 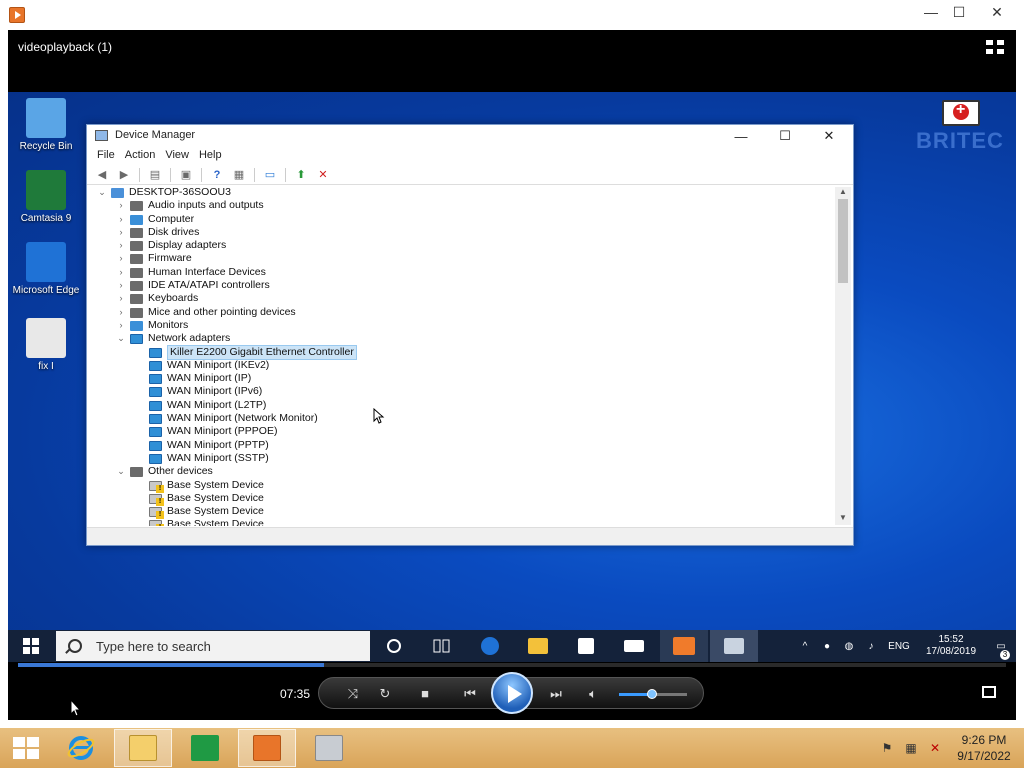 What do you see at coordinates (843, 356) in the screenshot?
I see `tree-scrollbar: ▲ ▼` at bounding box center [843, 356].